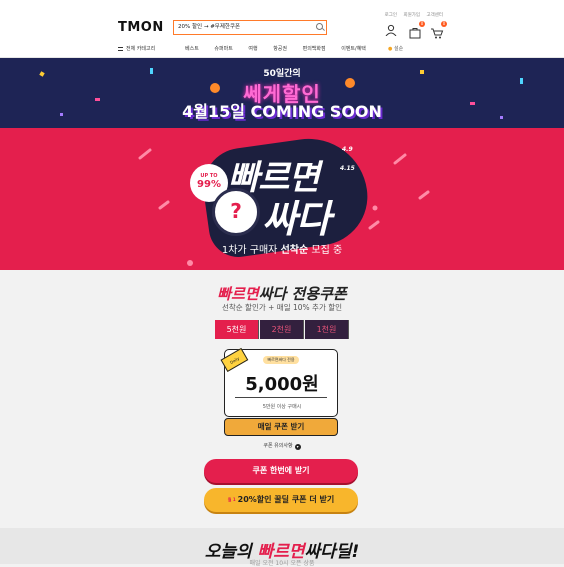 The height and width of the screenshot is (567, 564). I want to click on nav-item-best: 베스트, so click(192, 49).